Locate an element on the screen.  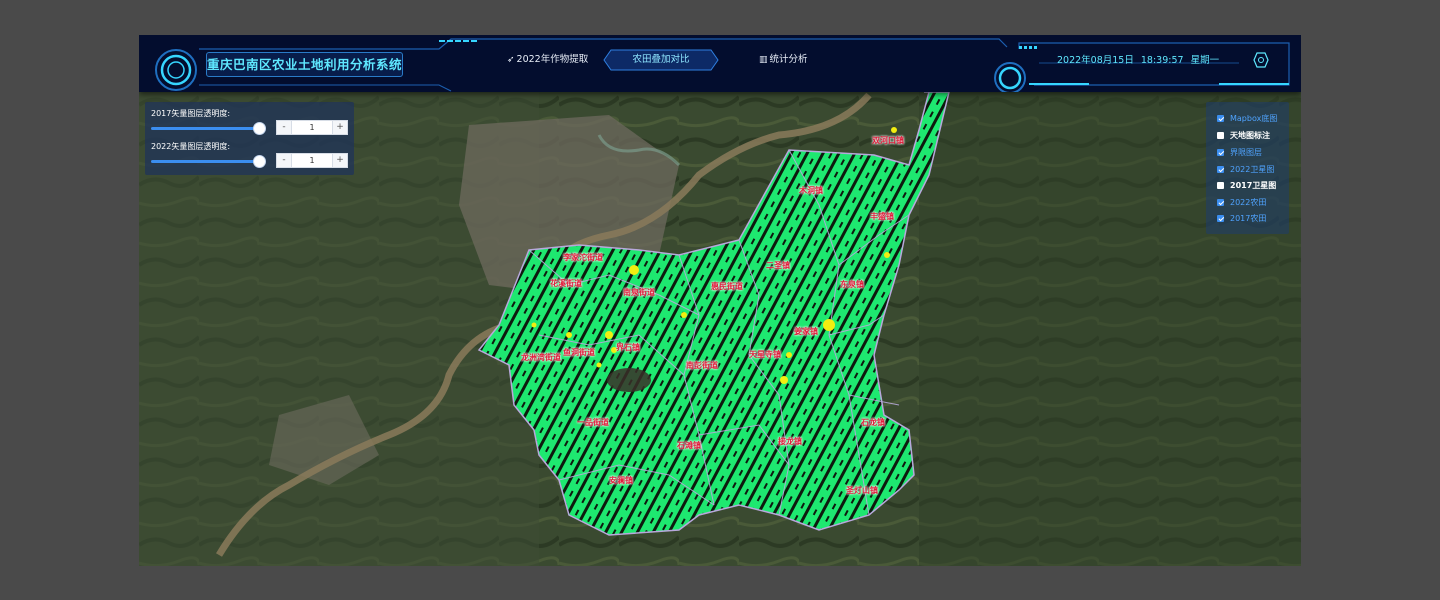
town-label: 惠民街道 is located at coordinates (727, 286).